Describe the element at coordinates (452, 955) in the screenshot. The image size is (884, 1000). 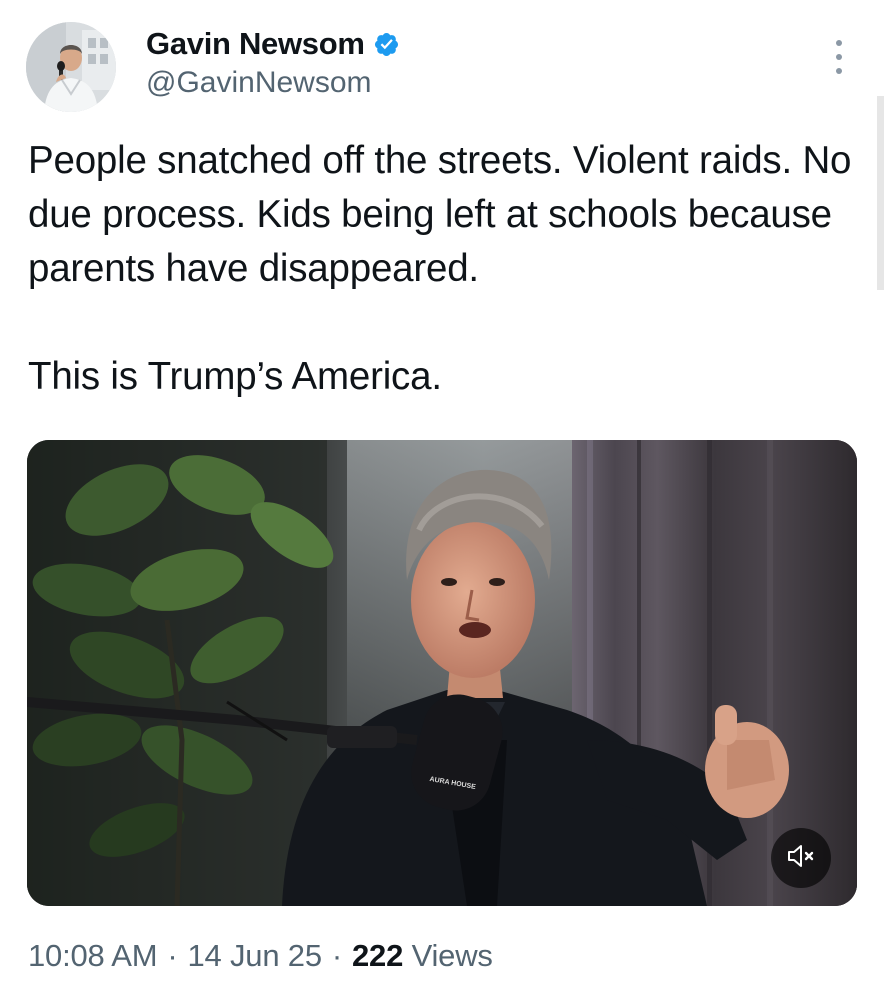
I see `views-label: Views` at that location.